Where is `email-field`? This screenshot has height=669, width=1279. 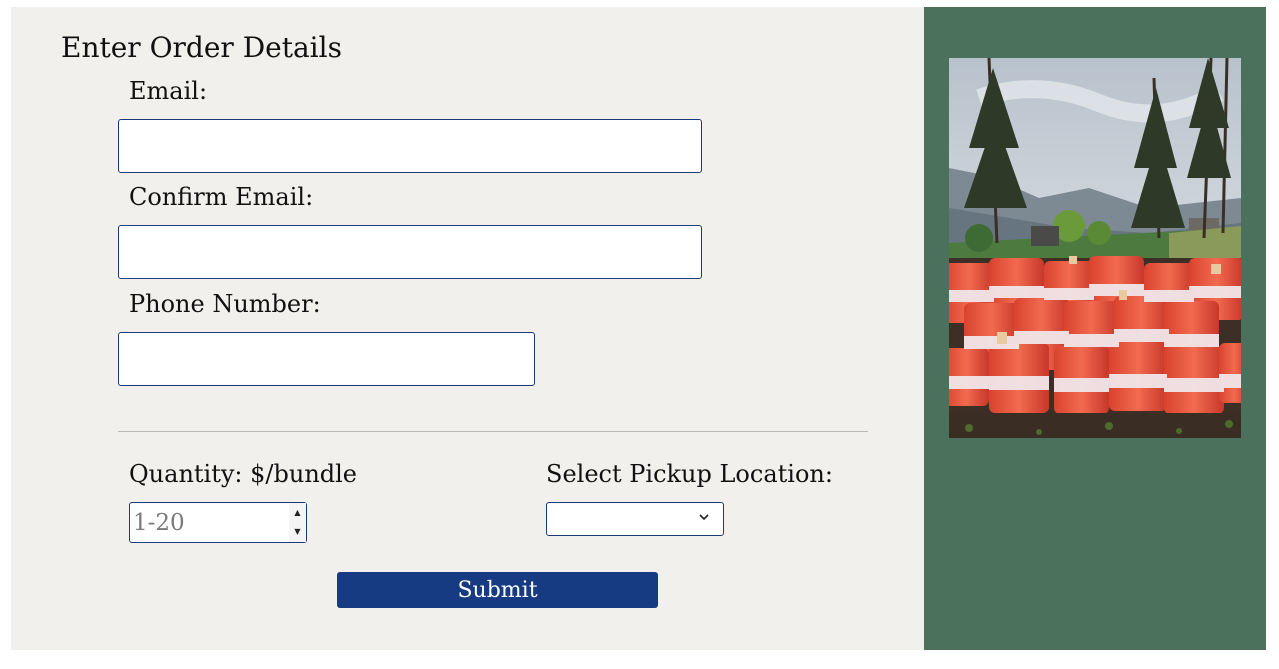
email-field is located at coordinates (410, 146).